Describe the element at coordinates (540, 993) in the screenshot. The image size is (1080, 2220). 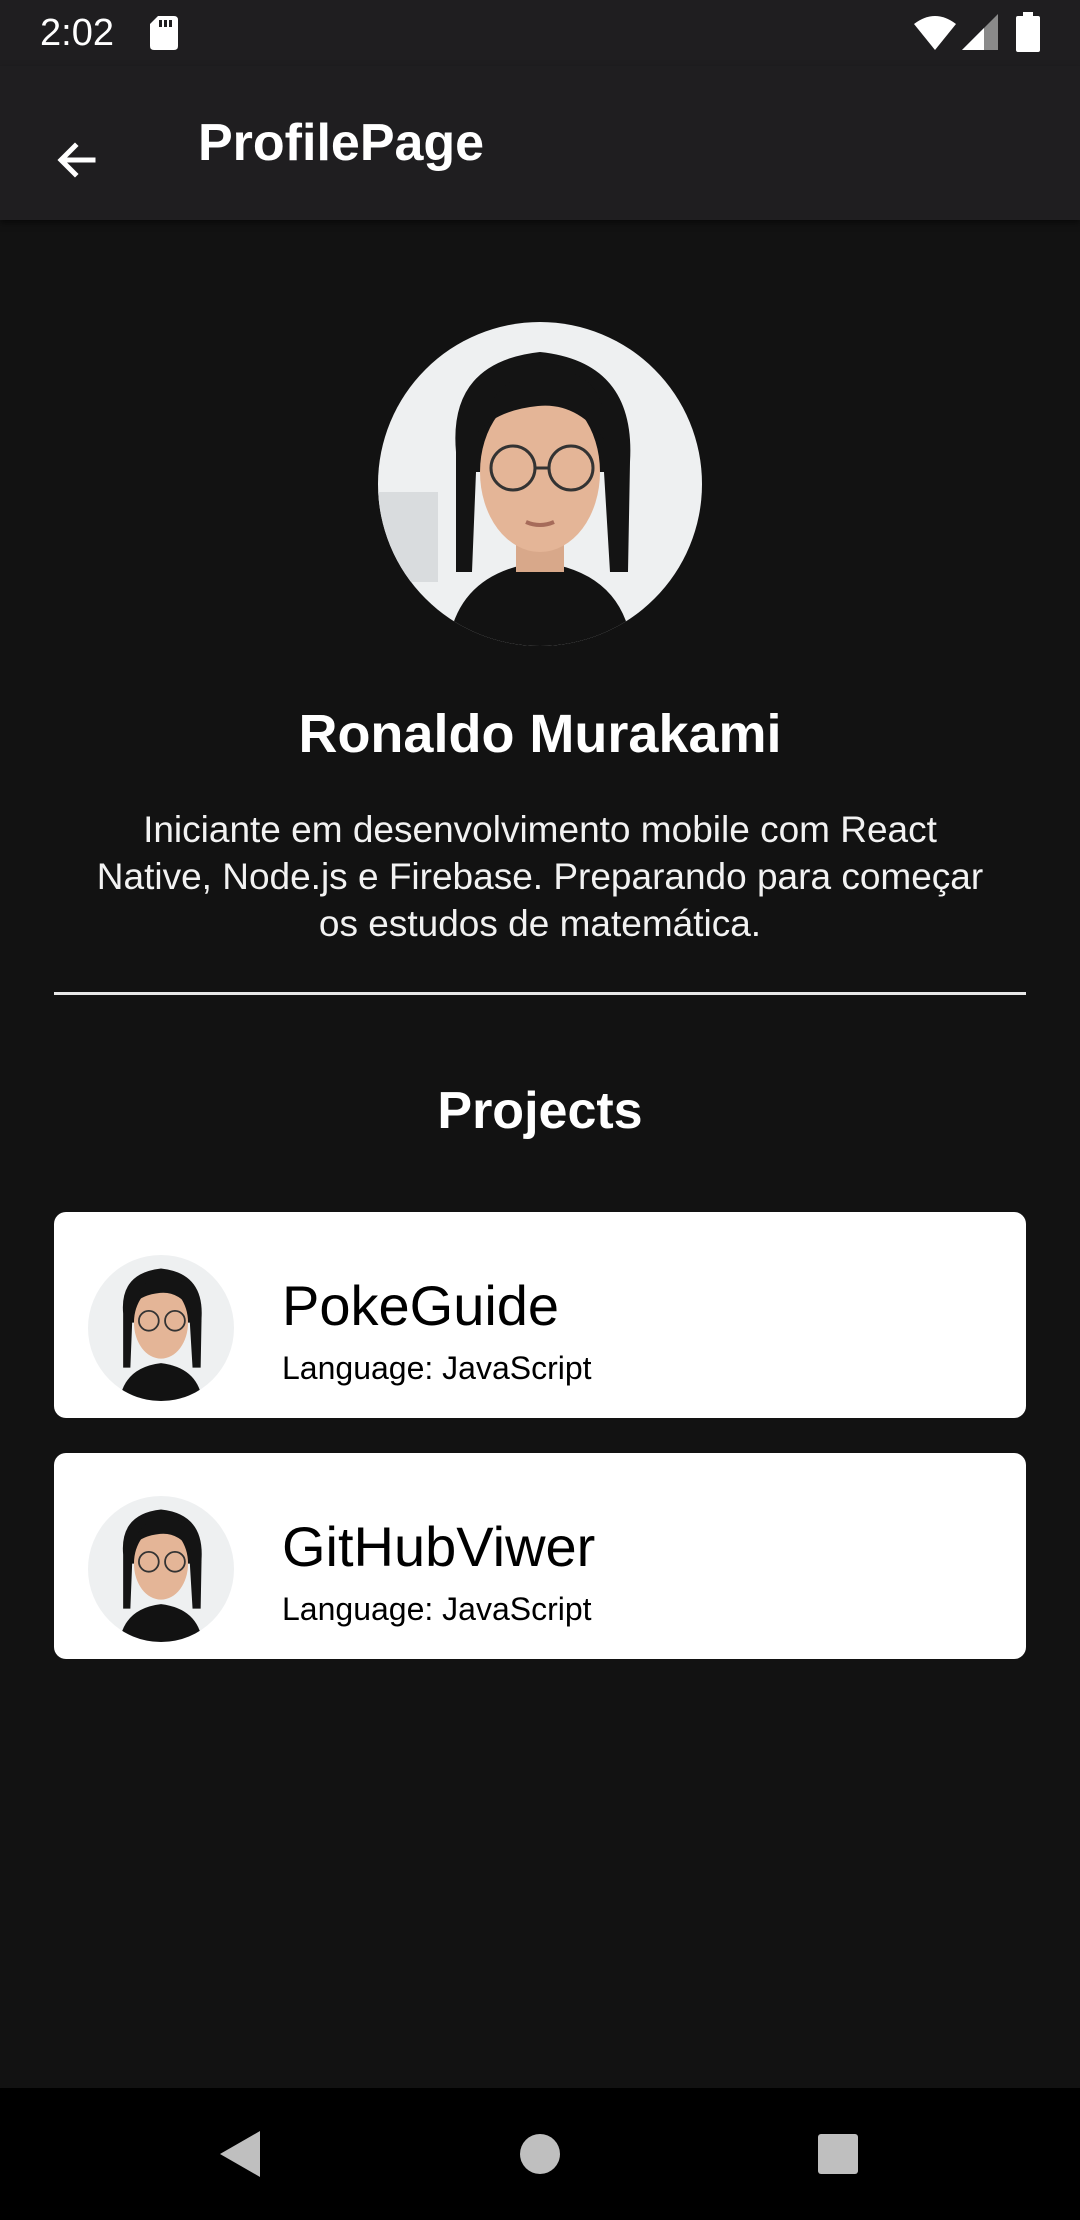
I see `divider` at that location.